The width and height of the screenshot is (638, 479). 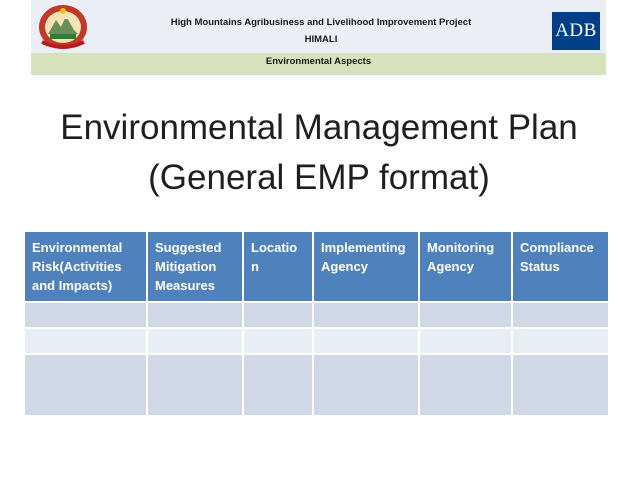 I want to click on slide-title-line1: Environmental Management Plan, so click(x=319, y=127).